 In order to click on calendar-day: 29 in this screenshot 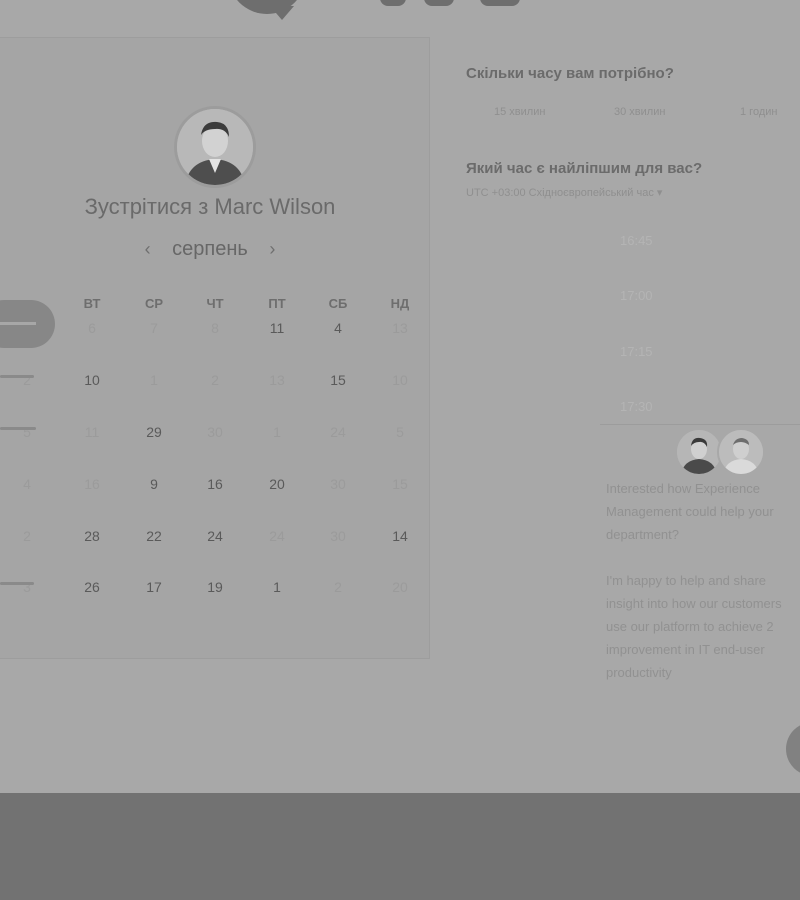, I will do `click(154, 432)`.